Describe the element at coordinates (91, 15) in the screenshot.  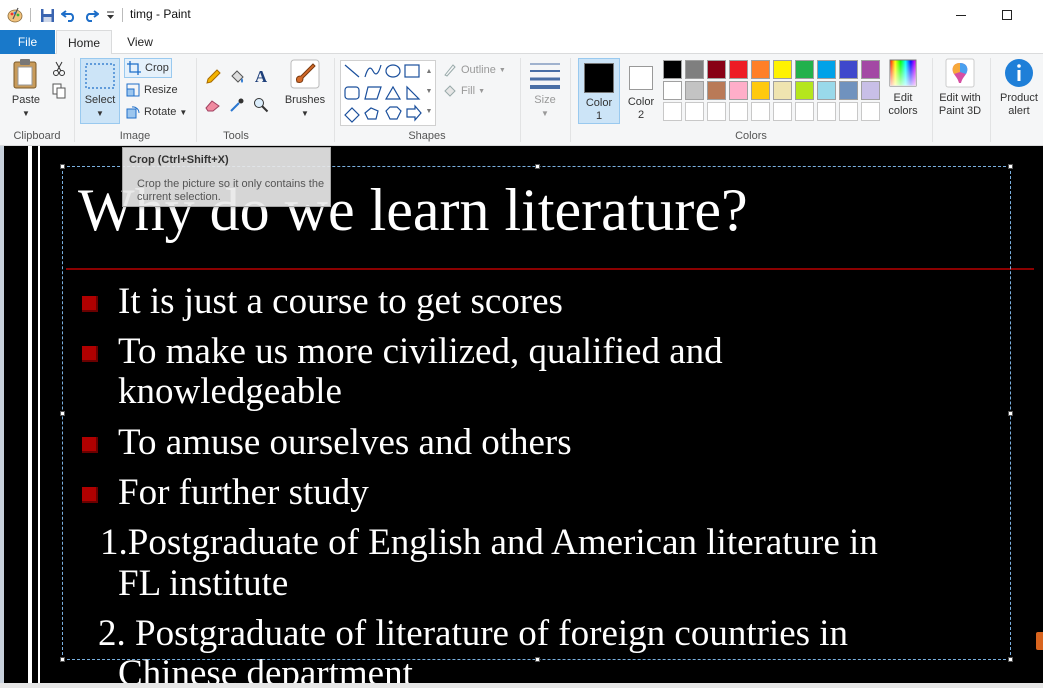
I see `redo-icon` at that location.